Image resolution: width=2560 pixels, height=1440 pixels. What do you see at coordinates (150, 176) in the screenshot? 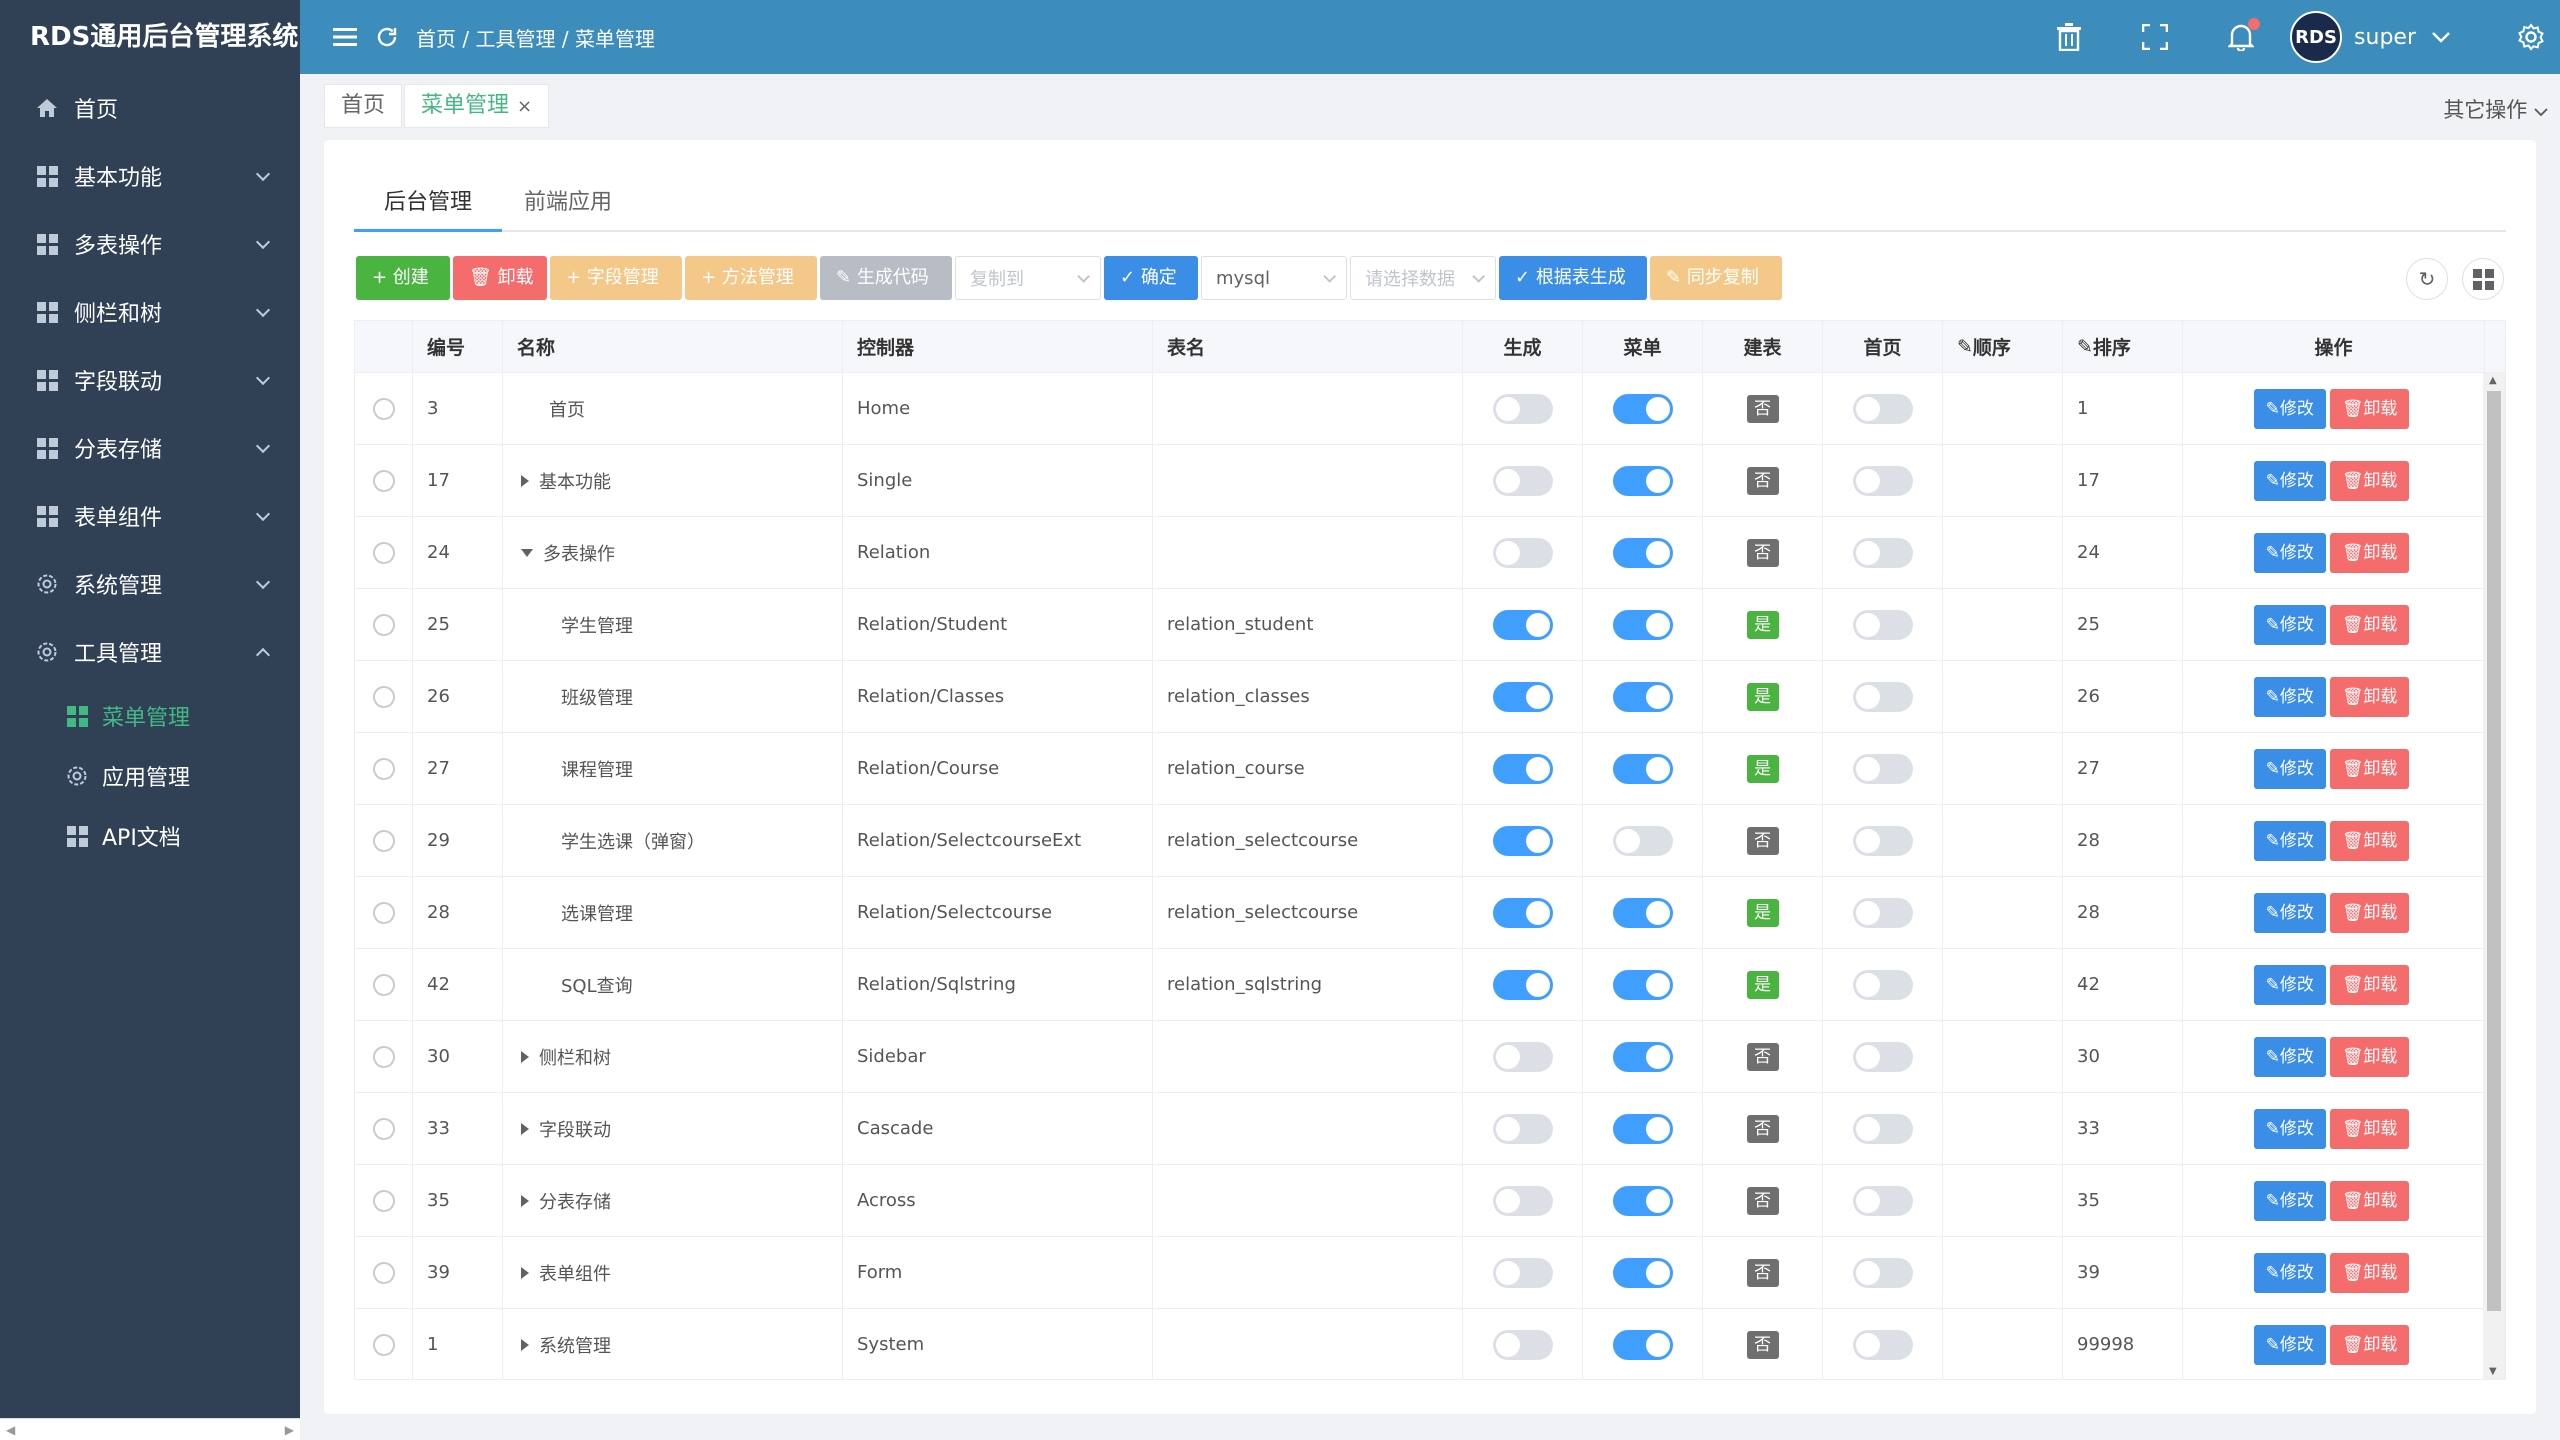
I see `sidebar-item-1: 基本功能` at bounding box center [150, 176].